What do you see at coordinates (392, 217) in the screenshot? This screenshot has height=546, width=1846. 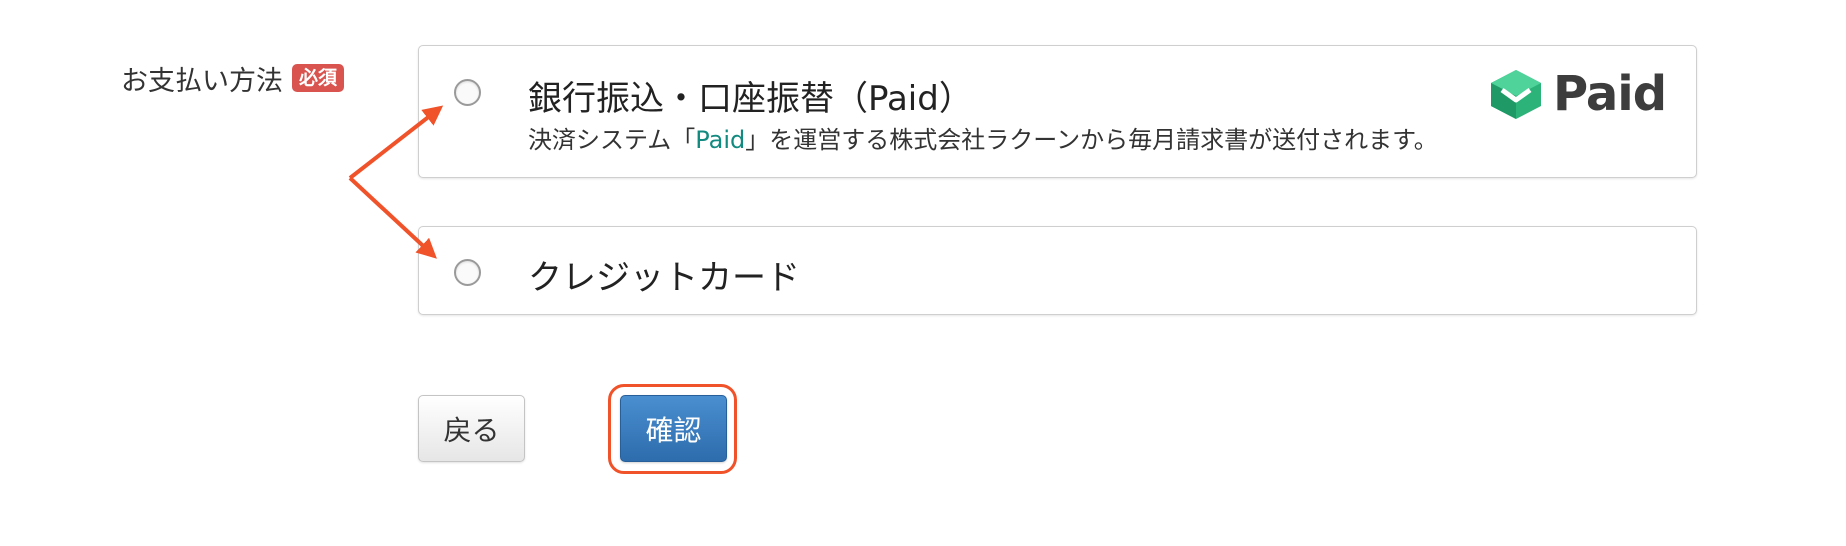 I see `annotation-arrow-to-credit` at bounding box center [392, 217].